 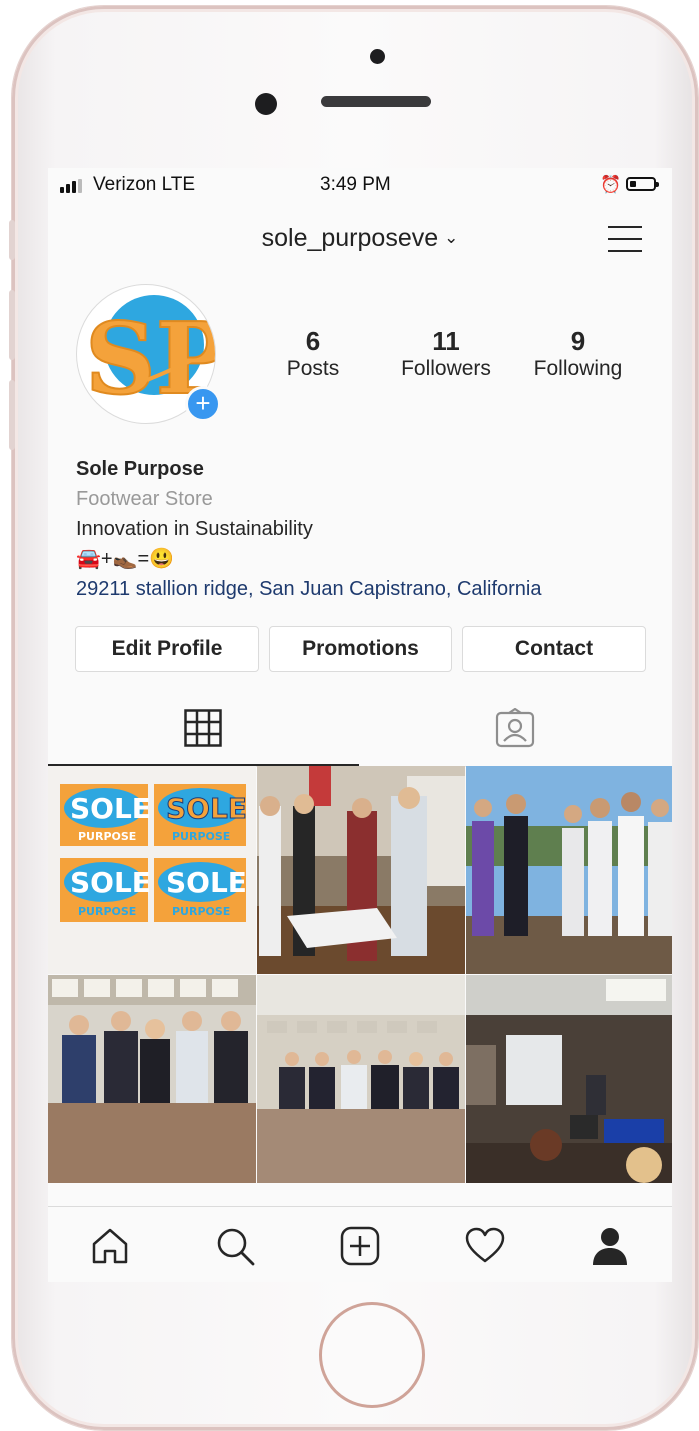 I want to click on search-icon, so click(x=235, y=1246).